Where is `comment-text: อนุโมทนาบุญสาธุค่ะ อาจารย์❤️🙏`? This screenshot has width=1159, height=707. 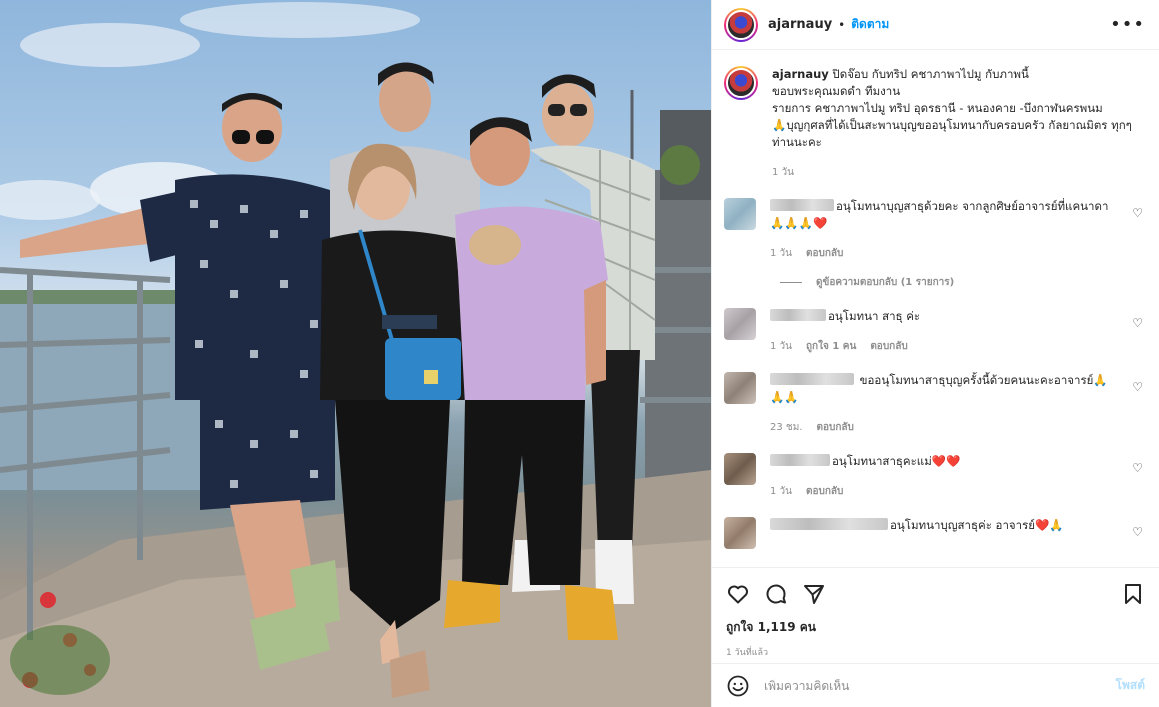 comment-text: อนุโมทนาบุญสาธุค่ะ อาจารย์❤️🙏 is located at coordinates (977, 525).